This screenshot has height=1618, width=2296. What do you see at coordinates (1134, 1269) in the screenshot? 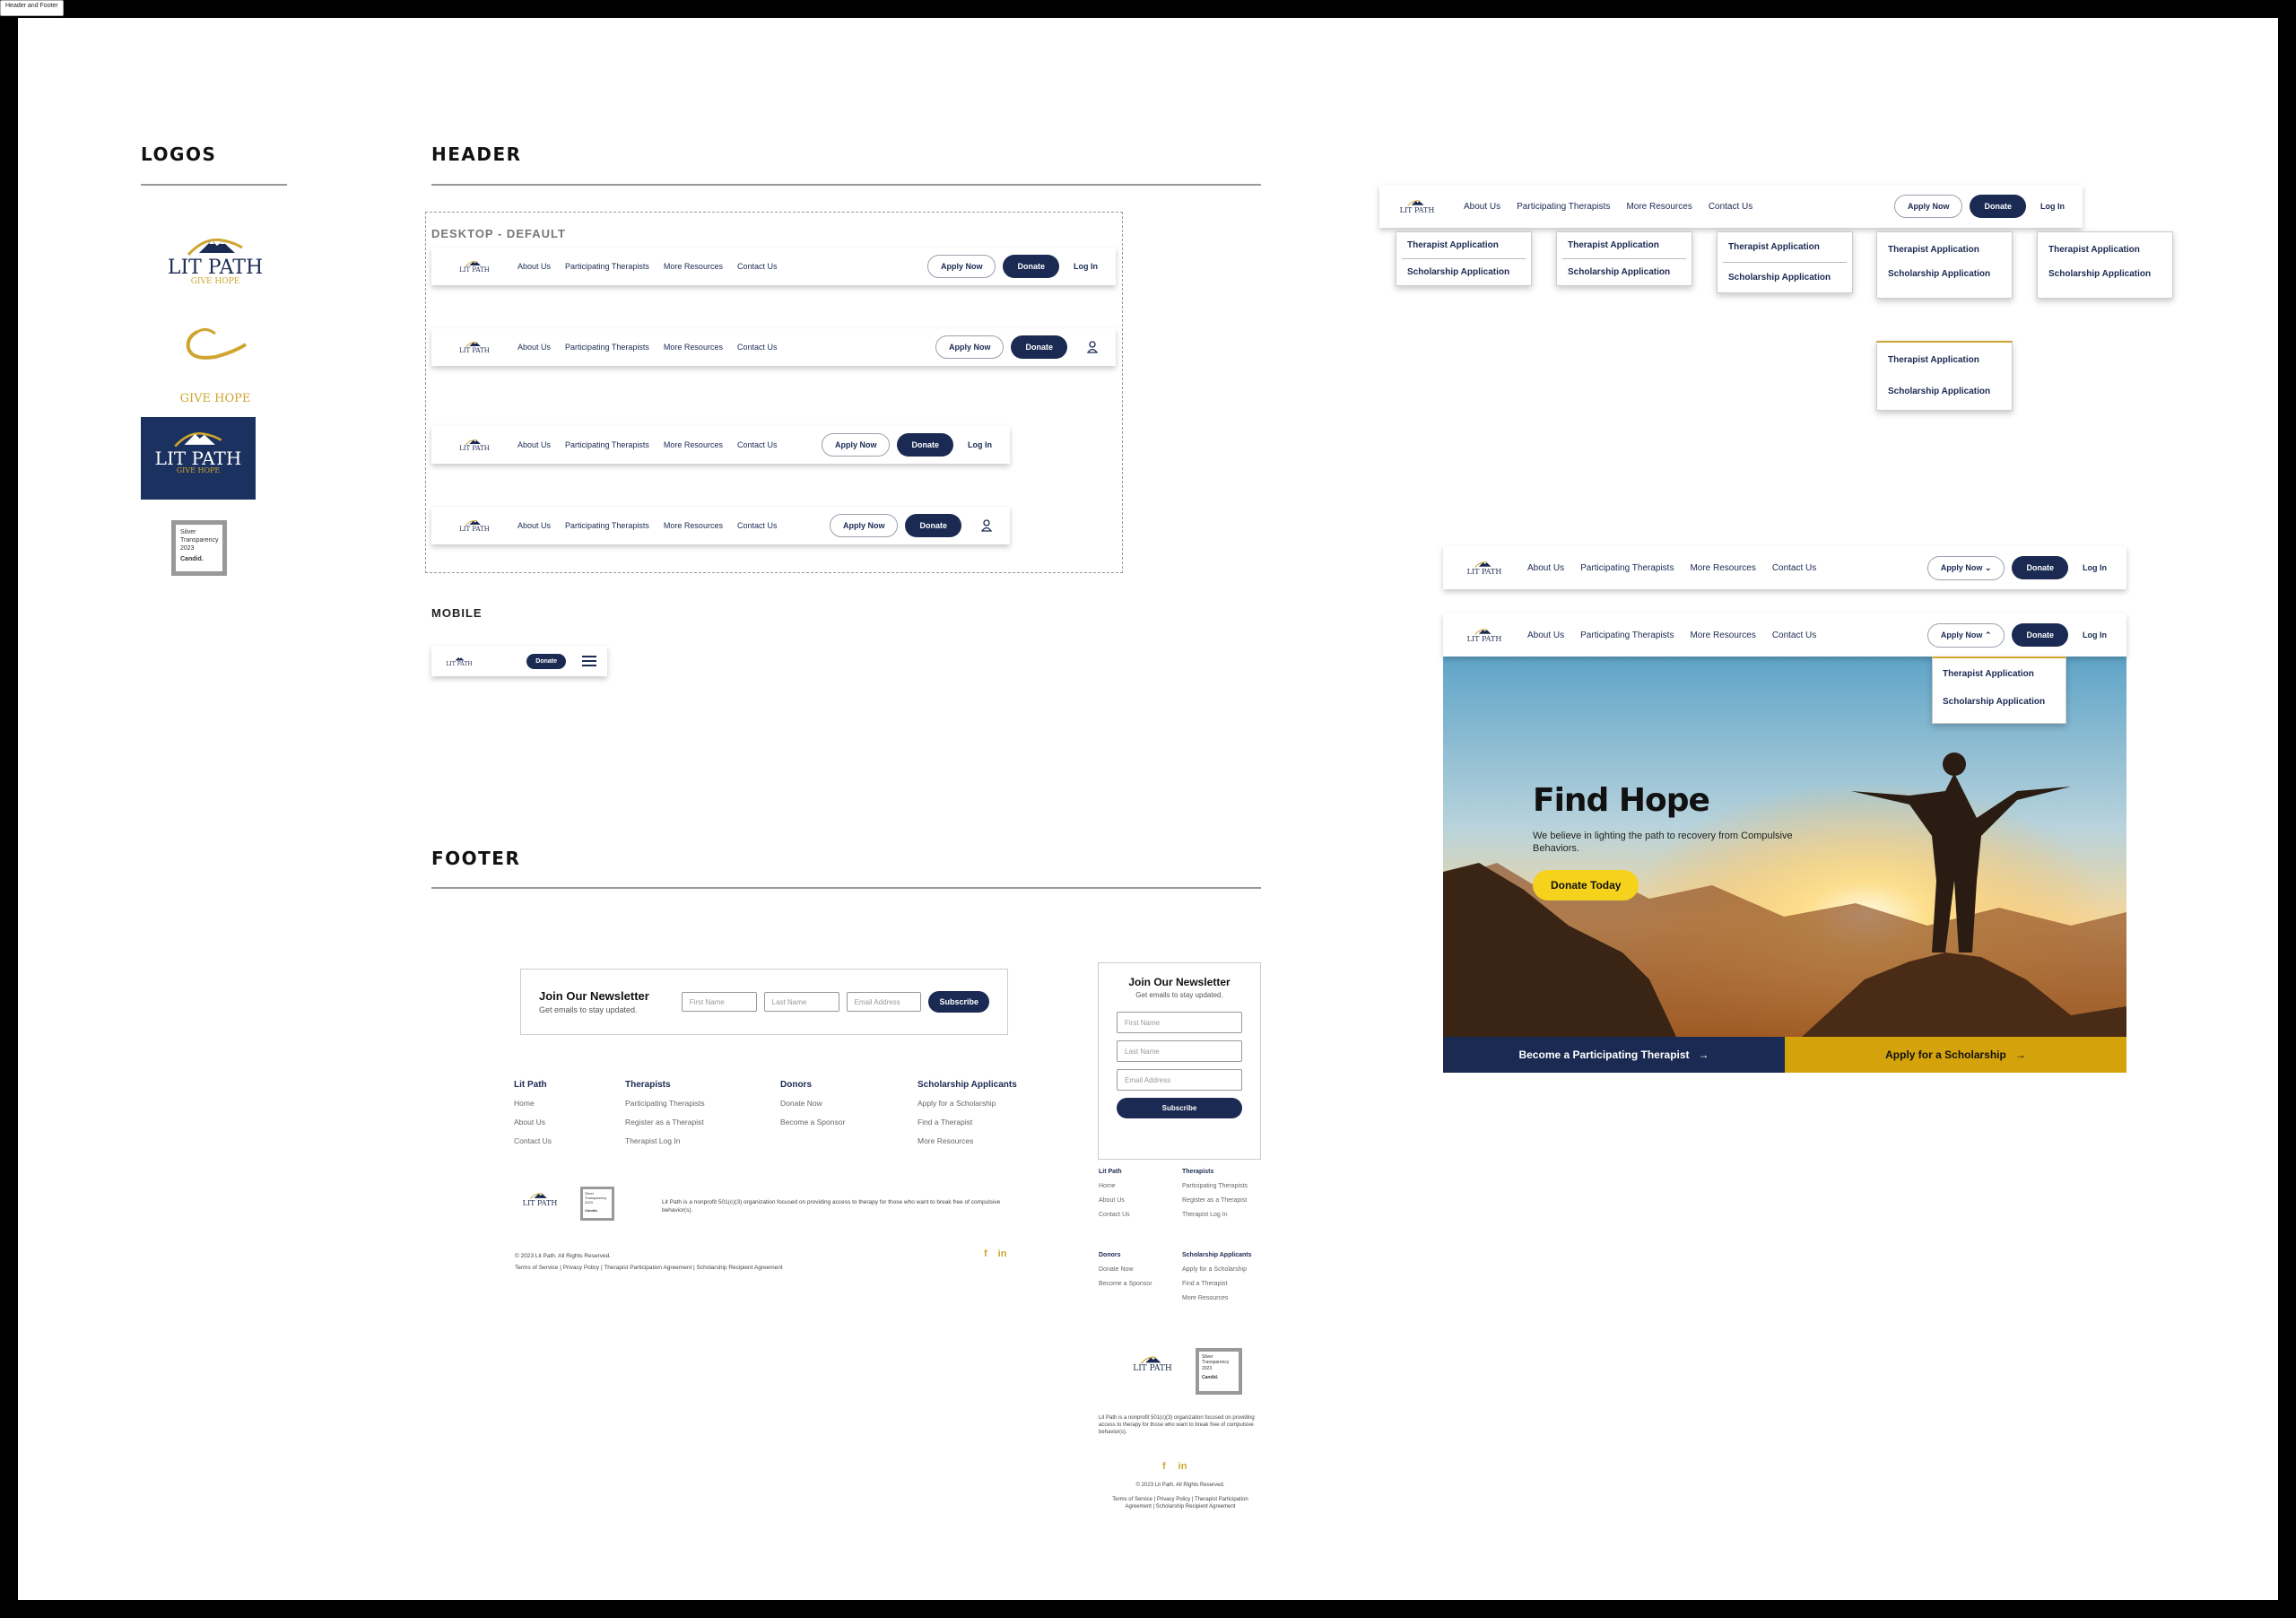
I see `footer-link: Donate Now` at bounding box center [1134, 1269].